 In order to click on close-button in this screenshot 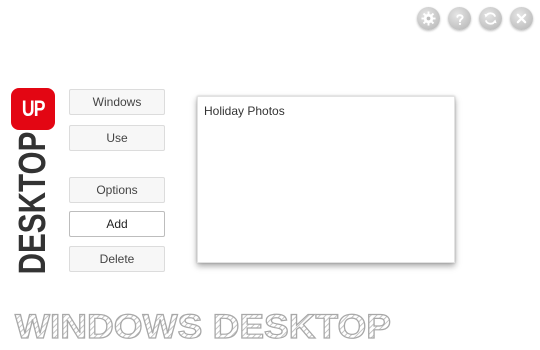, I will do `click(521, 18)`.